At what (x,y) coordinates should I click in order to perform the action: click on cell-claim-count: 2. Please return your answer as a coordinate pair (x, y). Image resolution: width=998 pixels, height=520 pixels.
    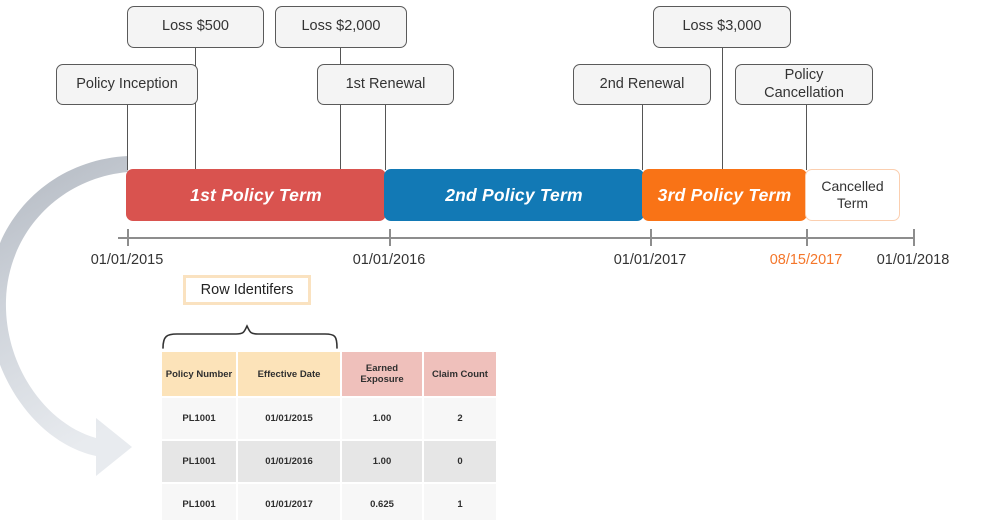
    Looking at the image, I should click on (460, 418).